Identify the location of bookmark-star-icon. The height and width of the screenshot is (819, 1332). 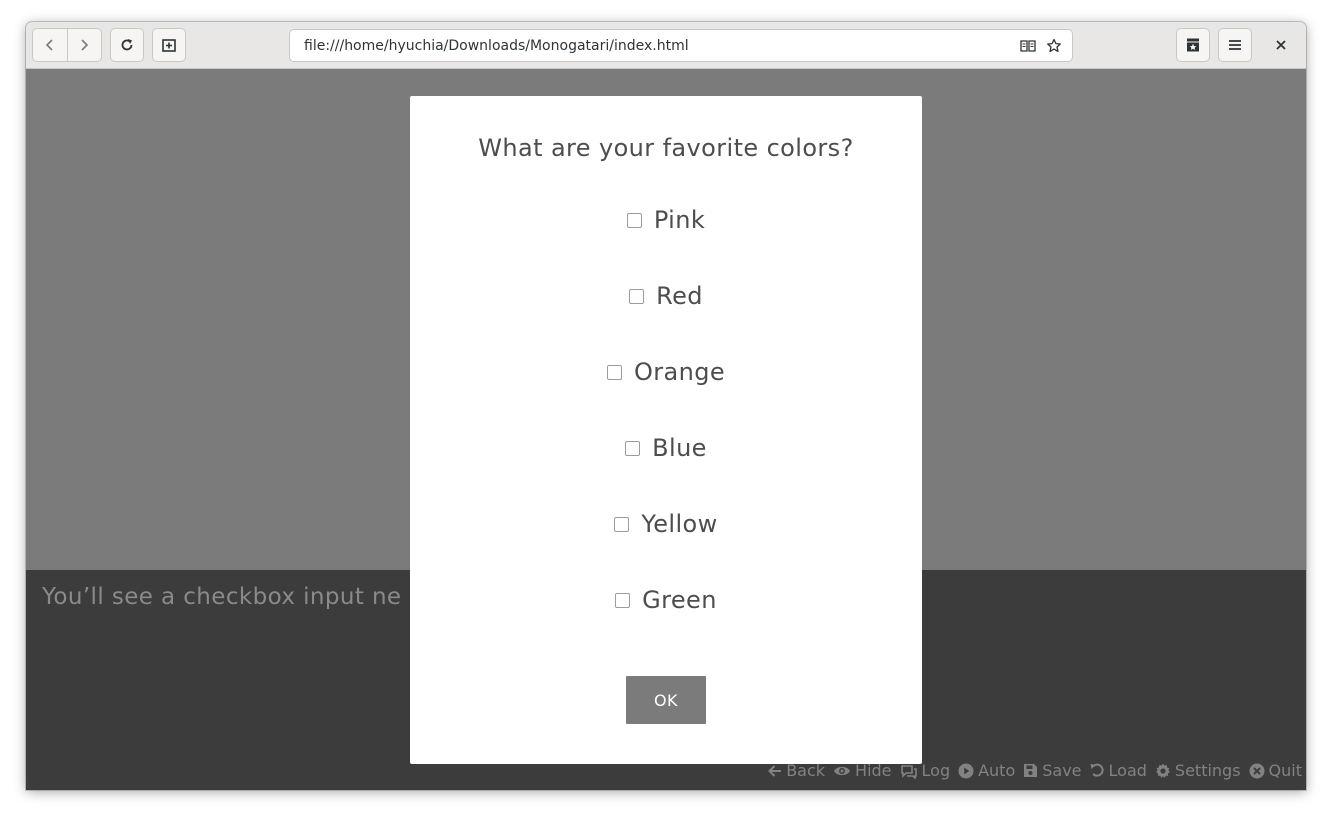
(1054, 46).